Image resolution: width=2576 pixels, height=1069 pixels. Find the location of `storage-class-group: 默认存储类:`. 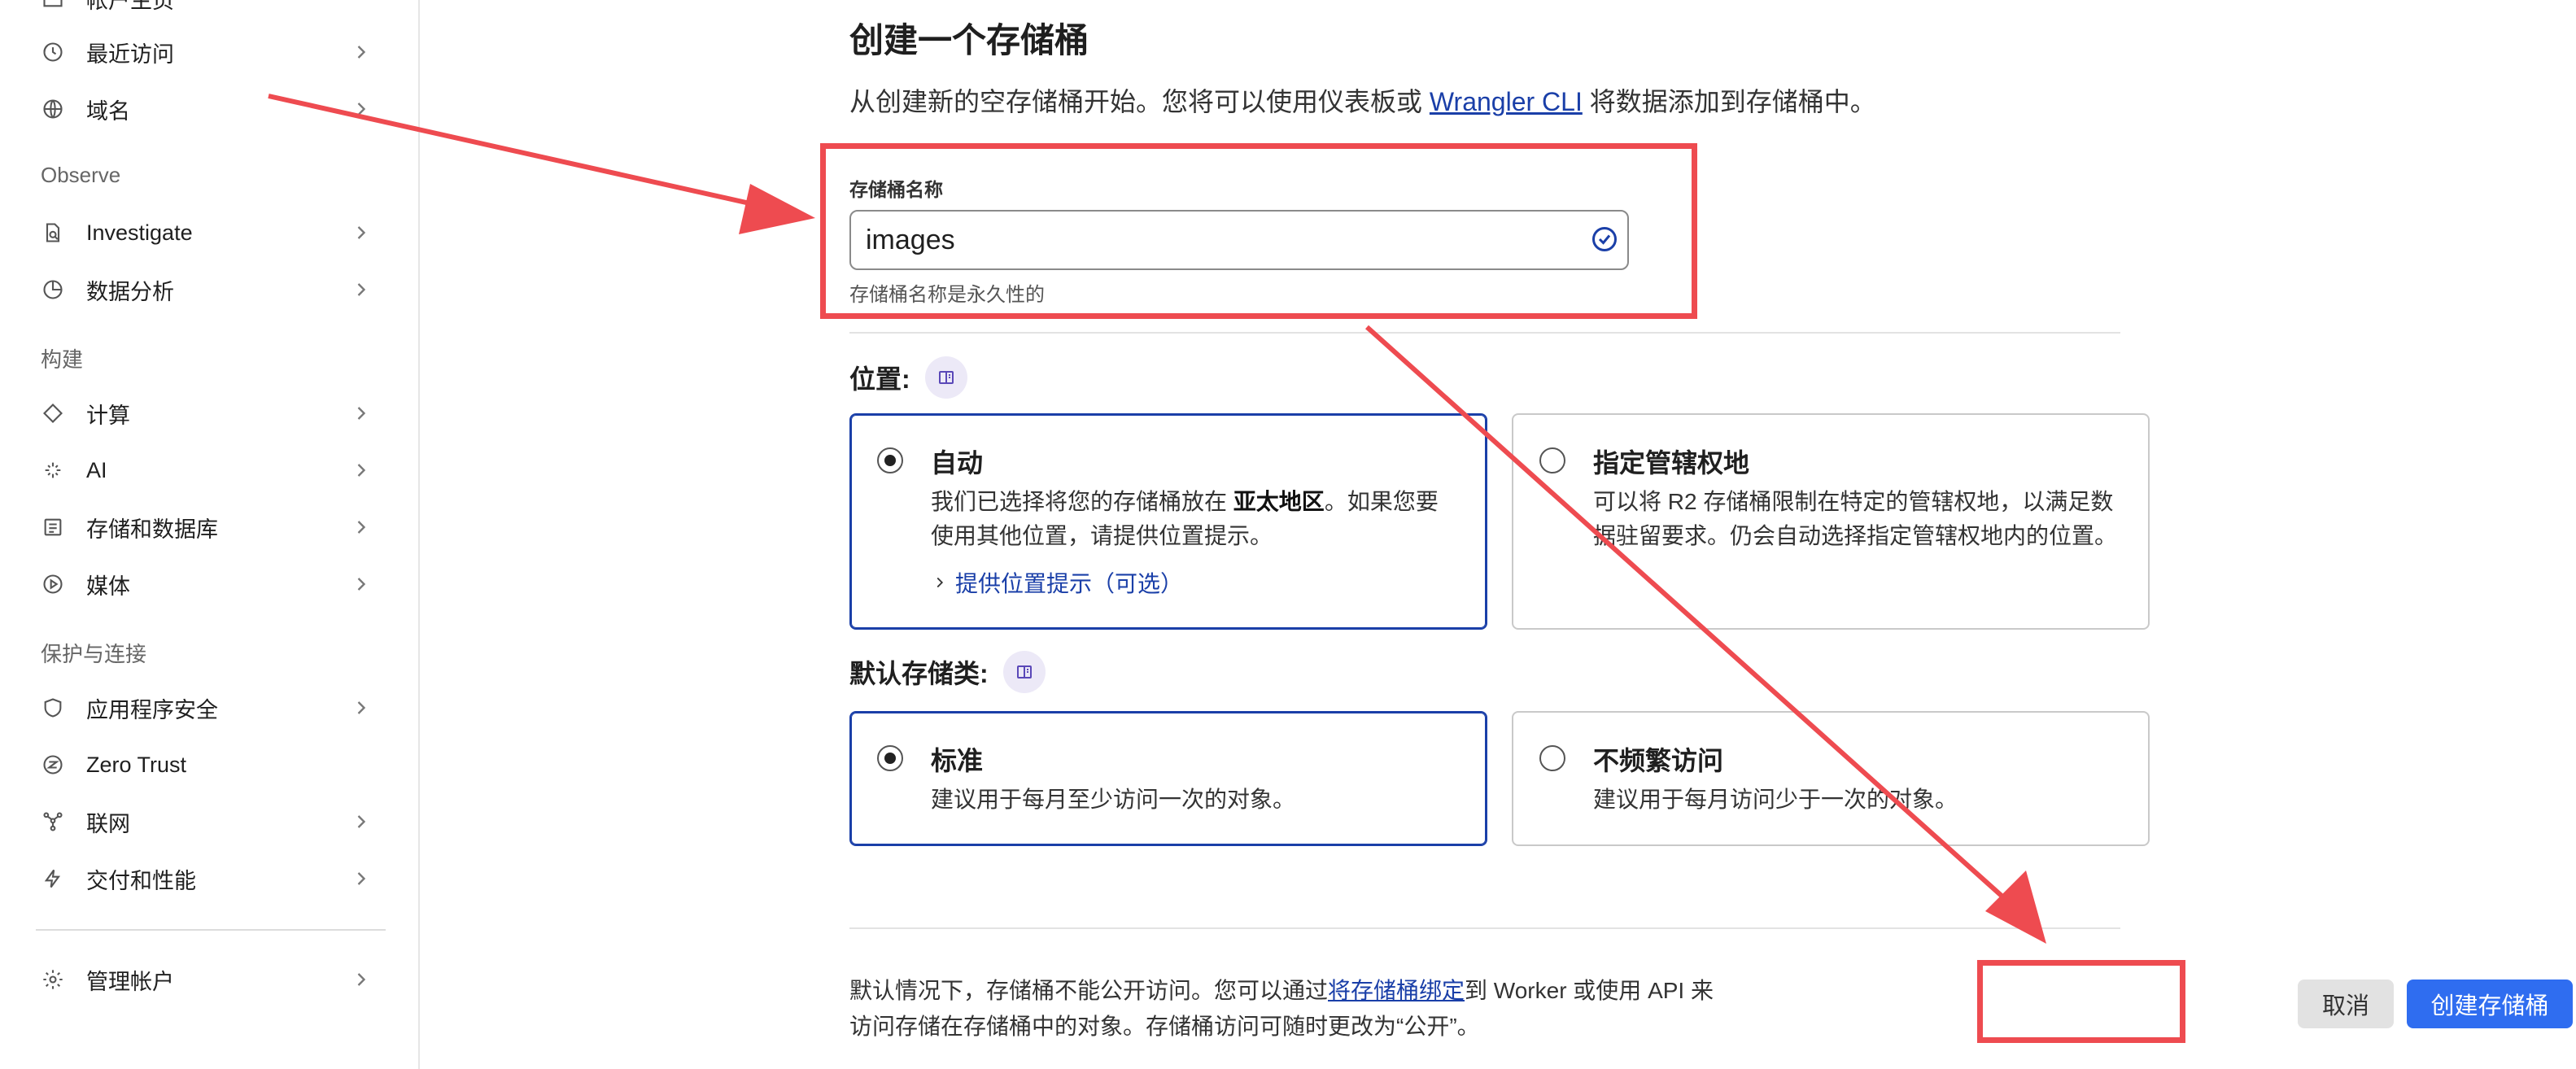

storage-class-group: 默认存储类: is located at coordinates (947, 672).